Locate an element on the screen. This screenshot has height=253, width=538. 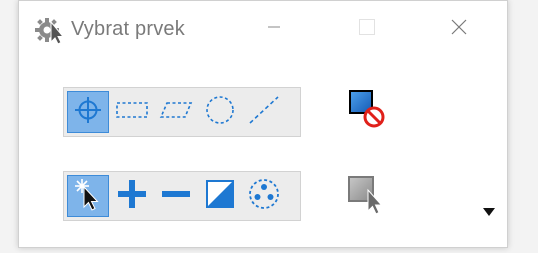
close-icon is located at coordinates (459, 29).